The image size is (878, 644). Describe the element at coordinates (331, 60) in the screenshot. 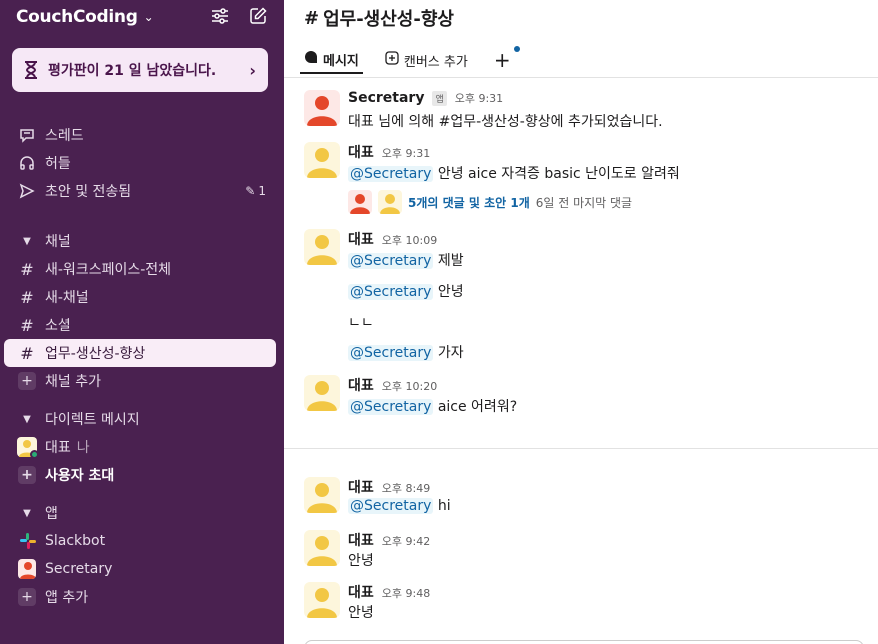

I see `tab-messages: 메시지` at that location.